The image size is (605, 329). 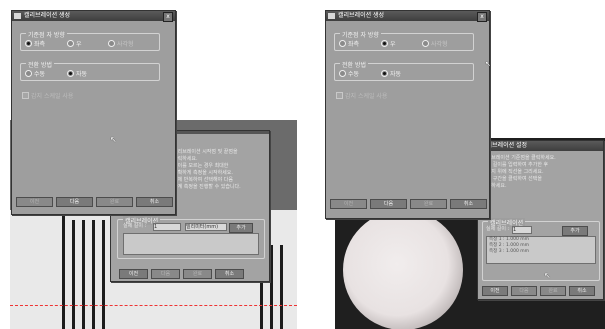 I want to click on calibration-list, so click(x=191, y=244).